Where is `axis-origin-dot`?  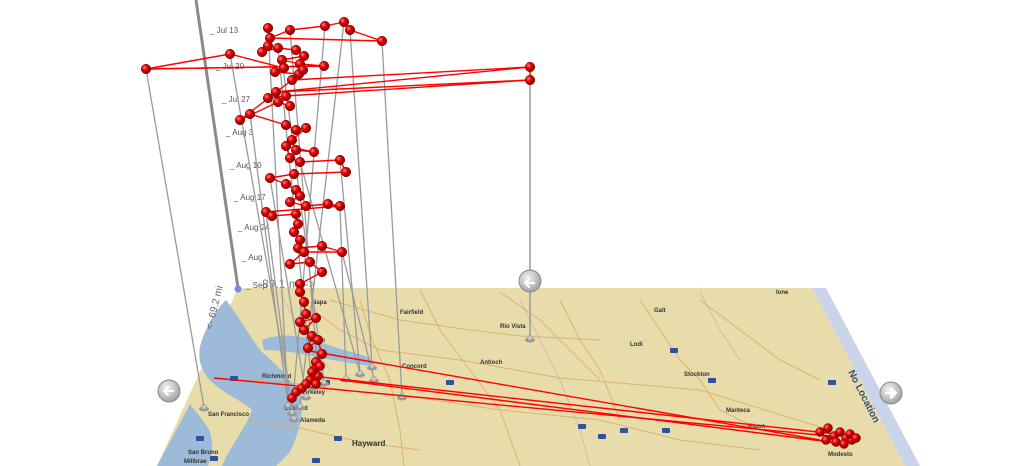
axis-origin-dot is located at coordinates (238, 289).